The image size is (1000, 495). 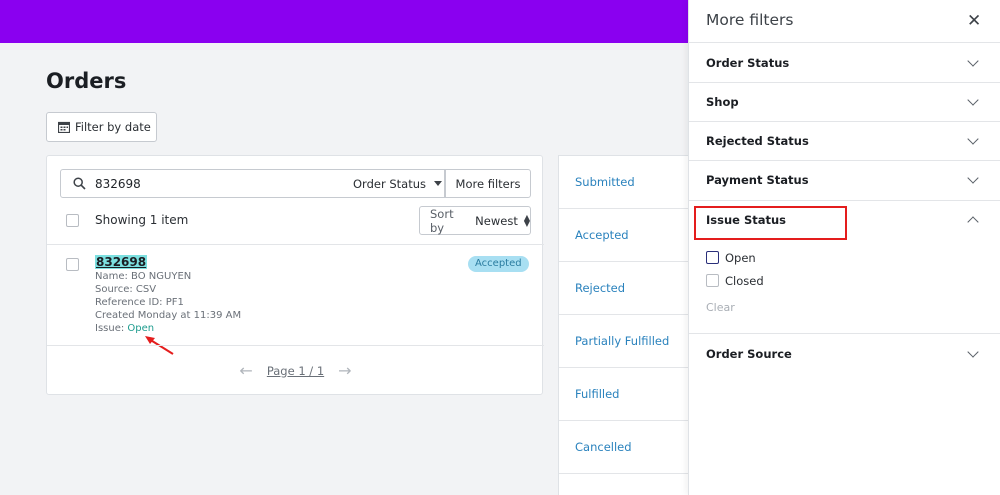 I want to click on status-item-partially-fulfilled: Partially Fulfilled, so click(x=622, y=341).